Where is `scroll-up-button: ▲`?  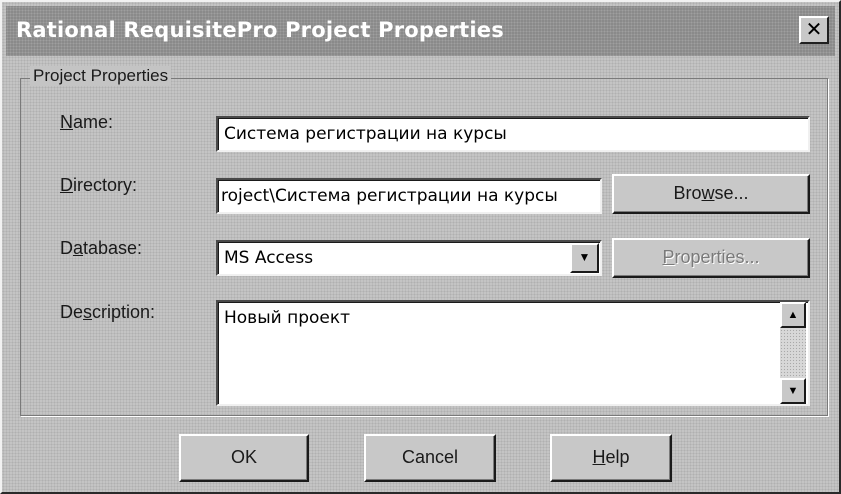 scroll-up-button: ▲ is located at coordinates (793, 315).